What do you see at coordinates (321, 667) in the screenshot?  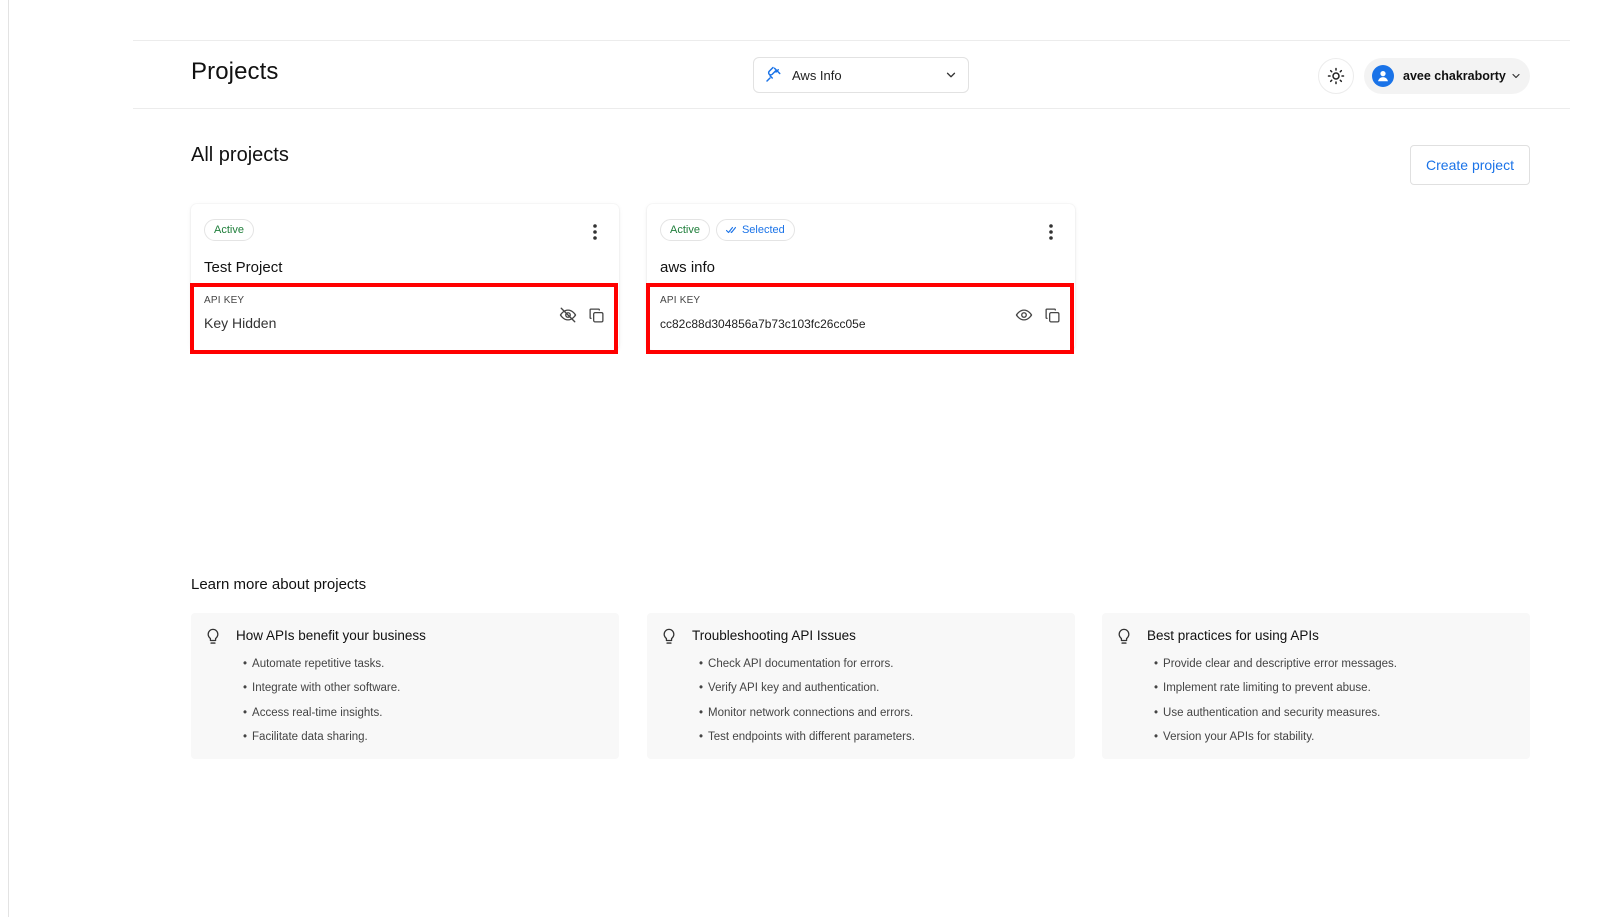 I see `list-item: Automate repetitive tasks.` at bounding box center [321, 667].